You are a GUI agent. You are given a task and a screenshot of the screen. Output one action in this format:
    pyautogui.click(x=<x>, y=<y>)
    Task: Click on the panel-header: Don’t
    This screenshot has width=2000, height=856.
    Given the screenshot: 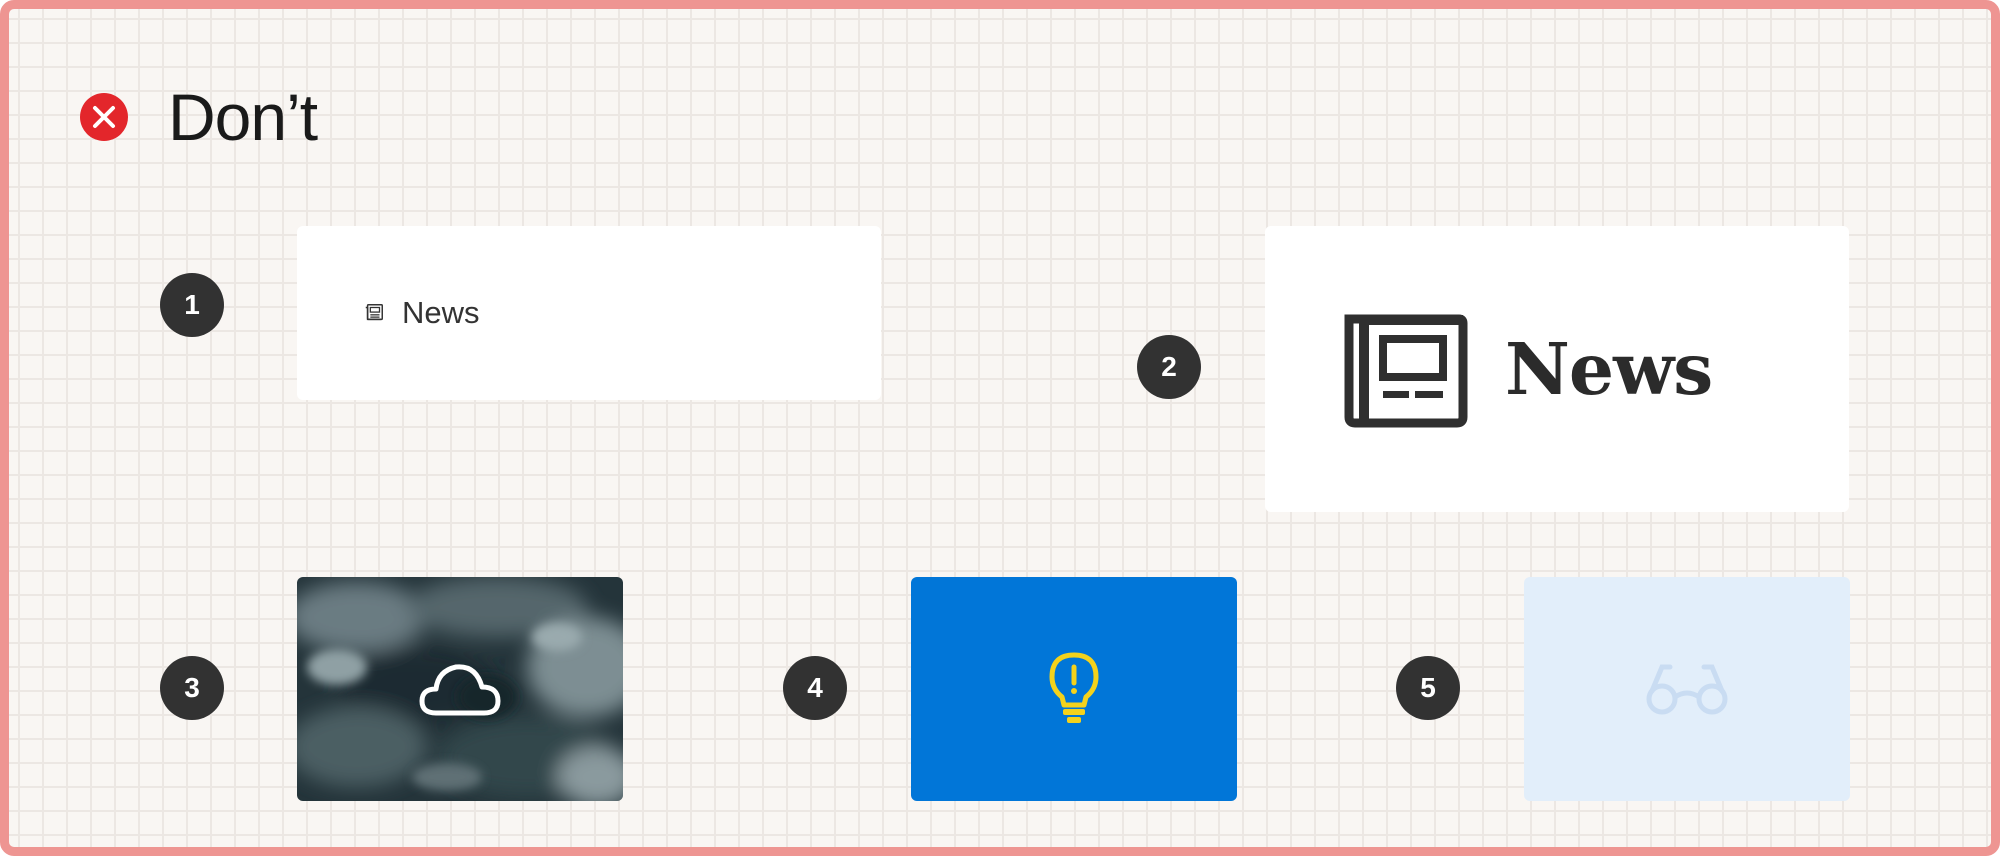 What is the action you would take?
    pyautogui.click(x=199, y=117)
    